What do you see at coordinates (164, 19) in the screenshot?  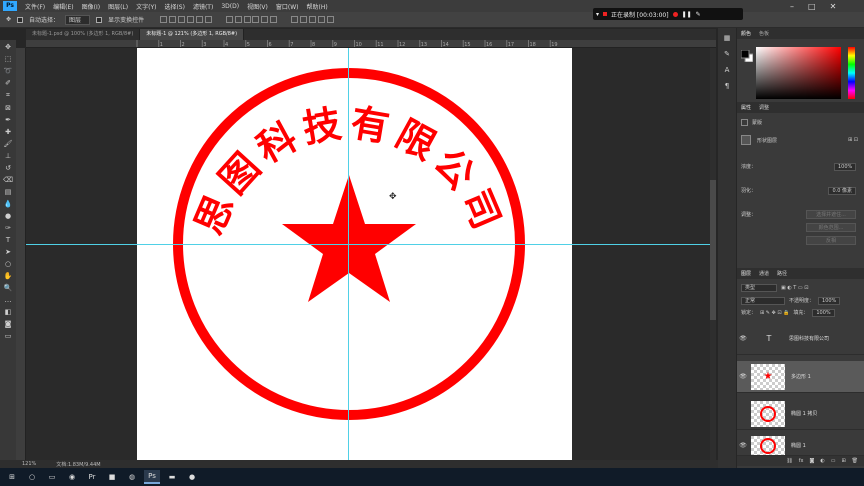 I see `align-top-icon` at bounding box center [164, 19].